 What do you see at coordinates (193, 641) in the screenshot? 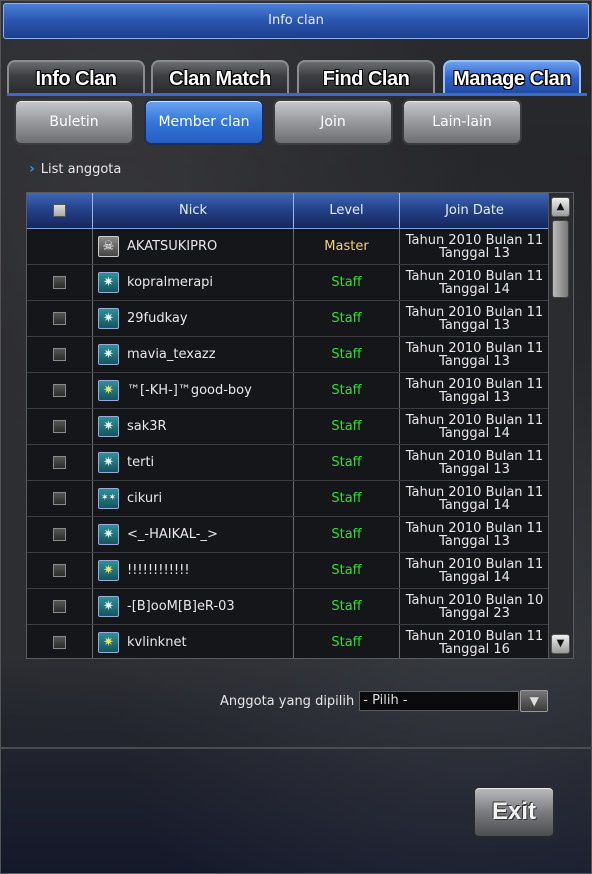
I see `nick-cell: ✷ kvlinknet` at bounding box center [193, 641].